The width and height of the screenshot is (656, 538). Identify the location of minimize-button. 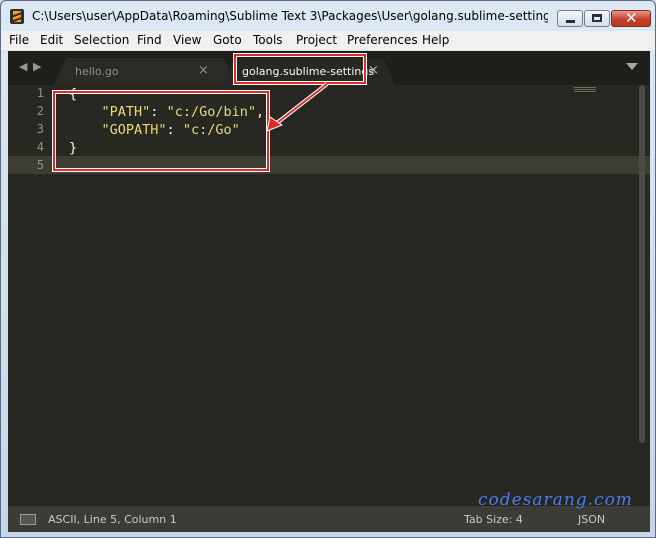
(570, 18).